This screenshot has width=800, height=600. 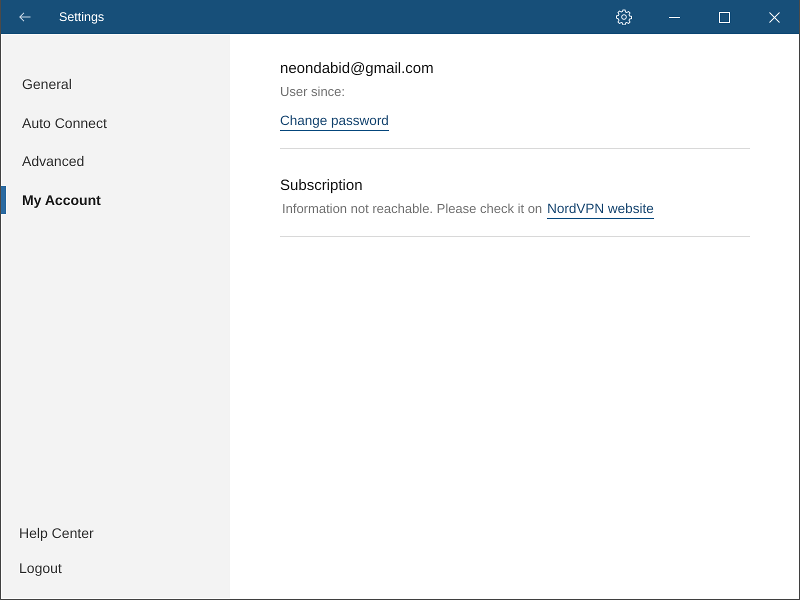 What do you see at coordinates (81, 17) in the screenshot?
I see `window-title: Settings` at bounding box center [81, 17].